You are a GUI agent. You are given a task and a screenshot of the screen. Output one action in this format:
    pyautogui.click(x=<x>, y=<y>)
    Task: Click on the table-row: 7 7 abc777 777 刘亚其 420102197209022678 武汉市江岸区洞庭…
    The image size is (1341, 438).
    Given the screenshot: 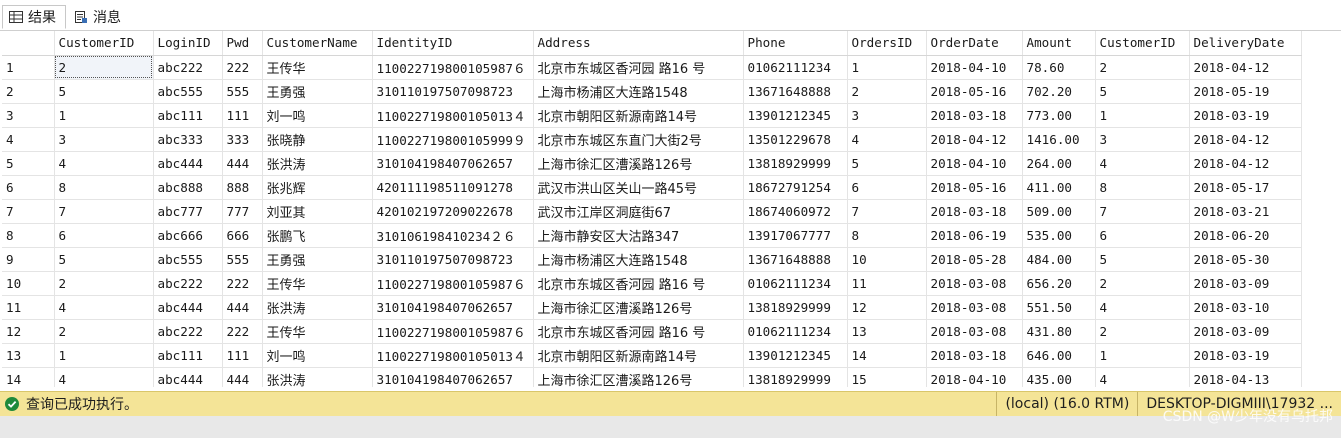 What is the action you would take?
    pyautogui.click(x=652, y=211)
    